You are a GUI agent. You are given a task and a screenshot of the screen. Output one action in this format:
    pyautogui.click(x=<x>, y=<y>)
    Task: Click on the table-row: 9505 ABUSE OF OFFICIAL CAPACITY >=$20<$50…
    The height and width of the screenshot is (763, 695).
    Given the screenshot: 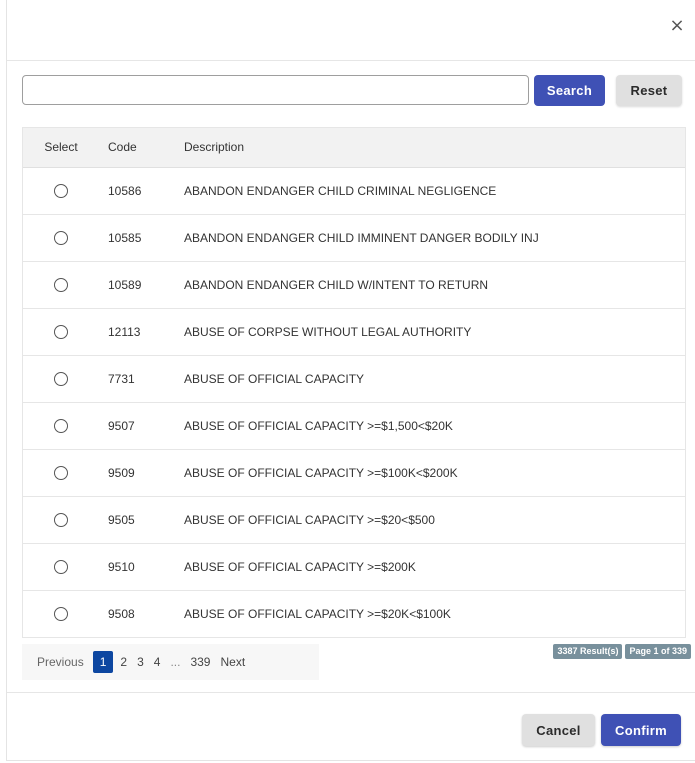 What is the action you would take?
    pyautogui.click(x=354, y=519)
    